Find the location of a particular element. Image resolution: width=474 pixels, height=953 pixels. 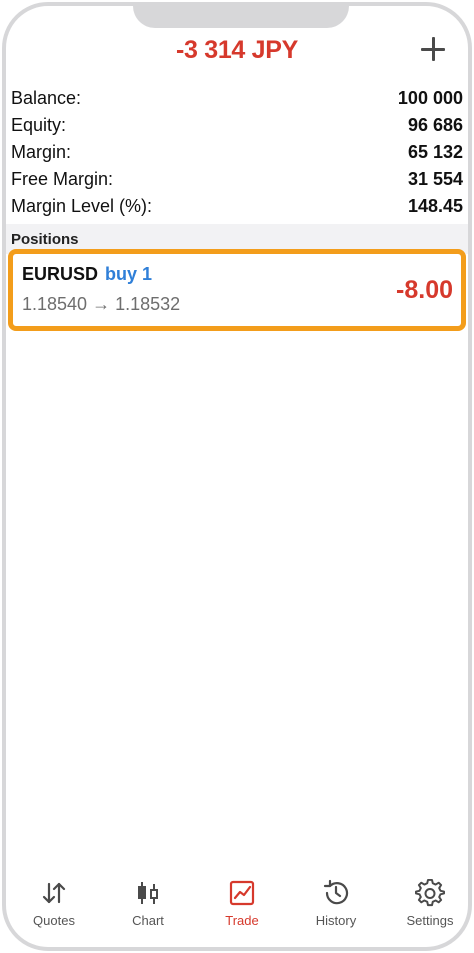

quotes-icon is located at coordinates (54, 893).